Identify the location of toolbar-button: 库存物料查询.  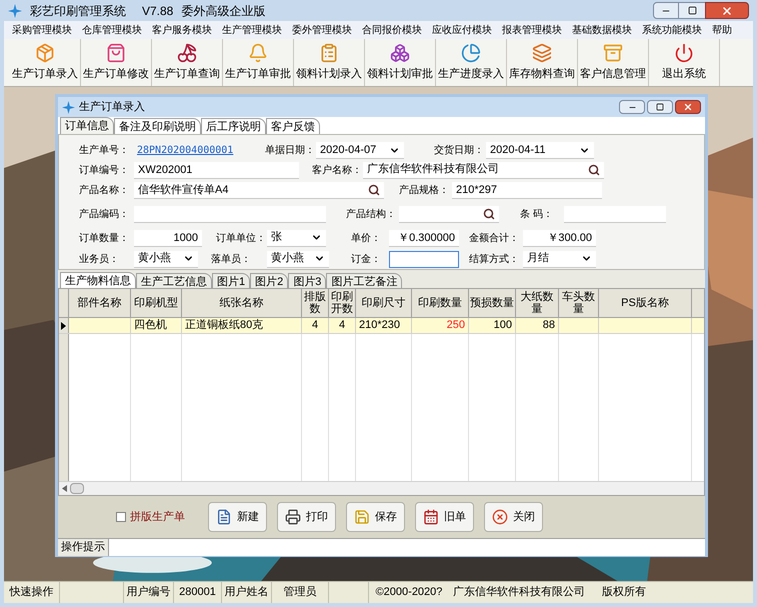
(542, 62).